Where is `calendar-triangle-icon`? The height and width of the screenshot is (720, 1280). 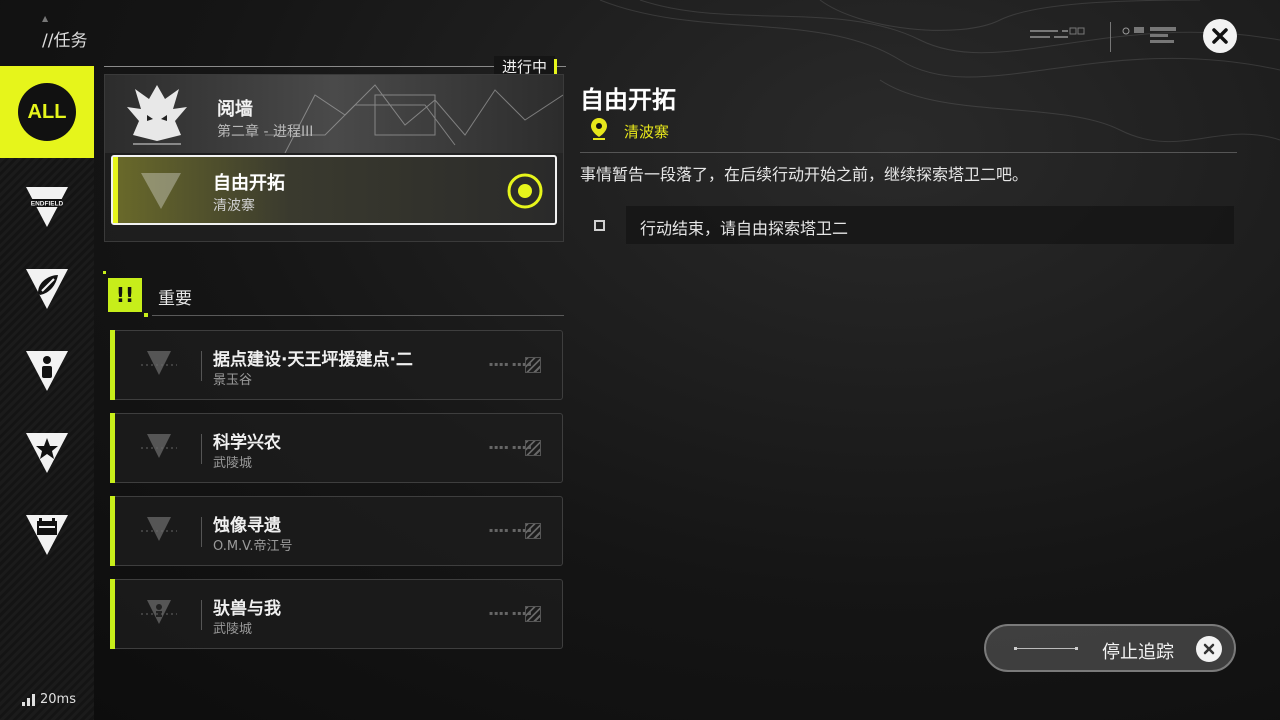 calendar-triangle-icon is located at coordinates (47, 535).